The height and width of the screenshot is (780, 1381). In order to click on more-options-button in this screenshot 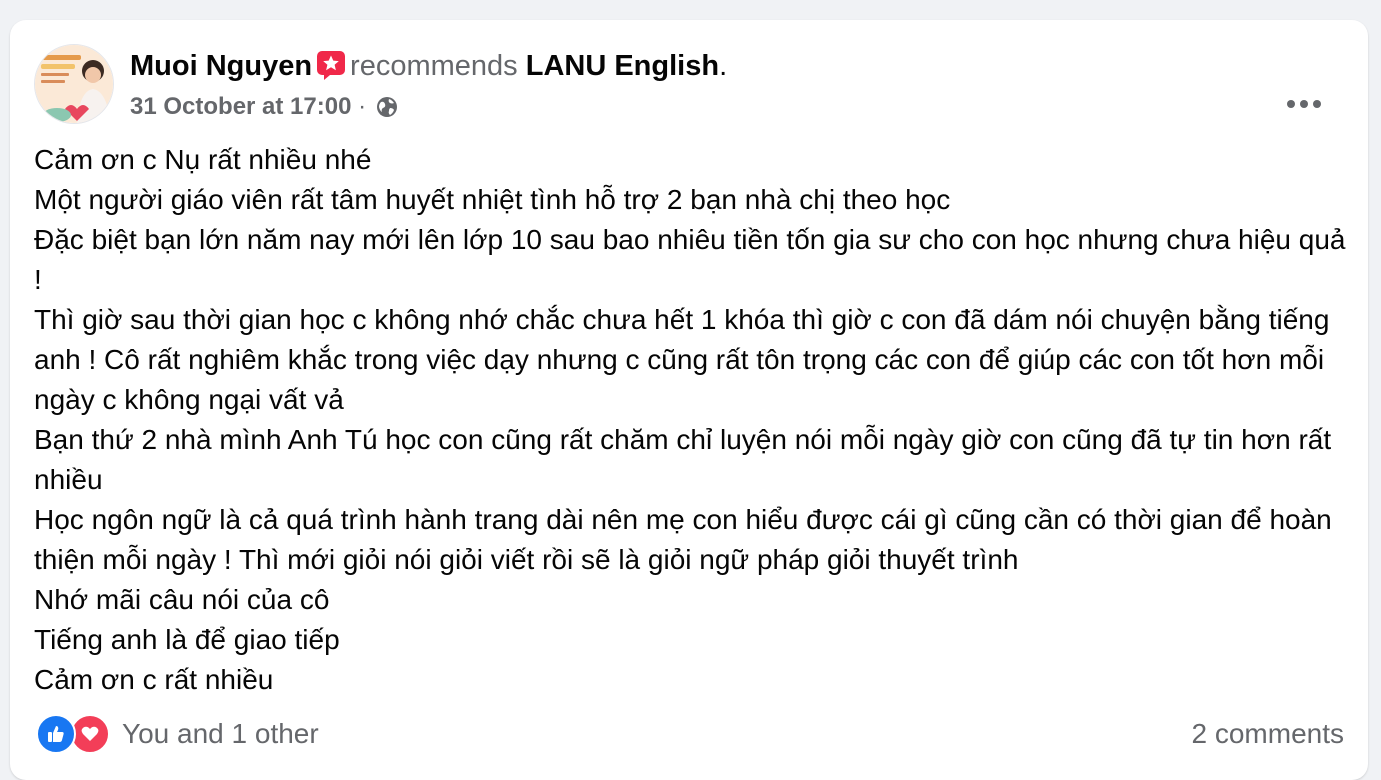, I will do `click(1304, 104)`.